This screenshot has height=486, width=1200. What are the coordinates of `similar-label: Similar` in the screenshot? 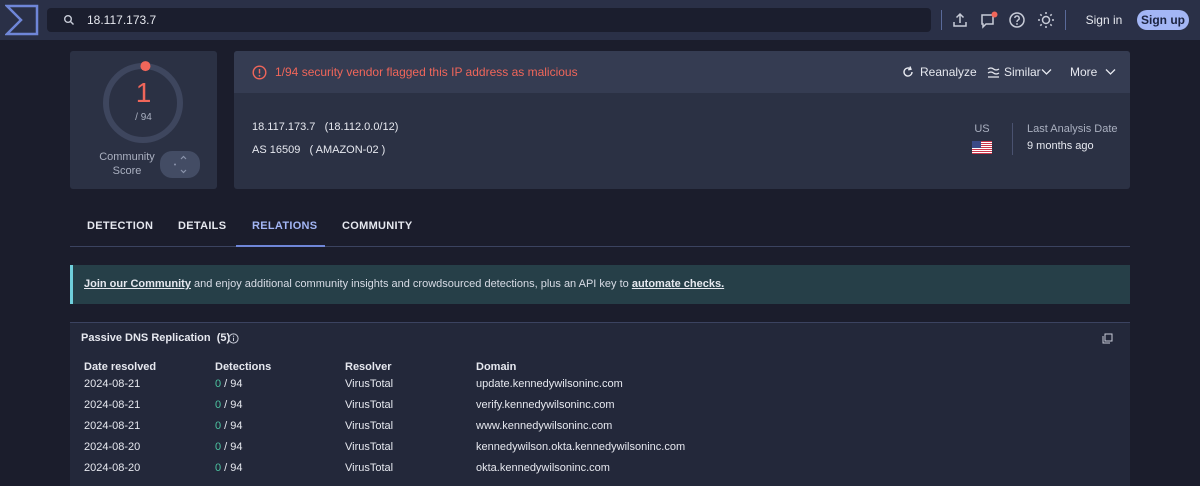 It's located at (1022, 72).